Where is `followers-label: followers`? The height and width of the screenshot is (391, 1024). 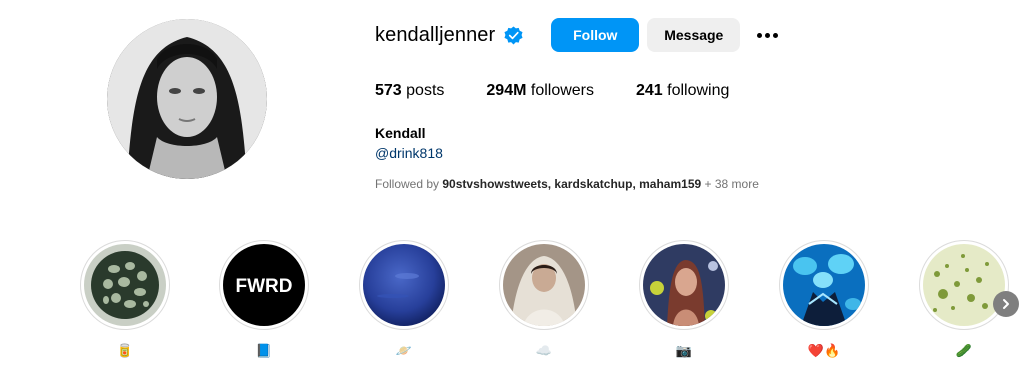 followers-label: followers is located at coordinates (560, 90).